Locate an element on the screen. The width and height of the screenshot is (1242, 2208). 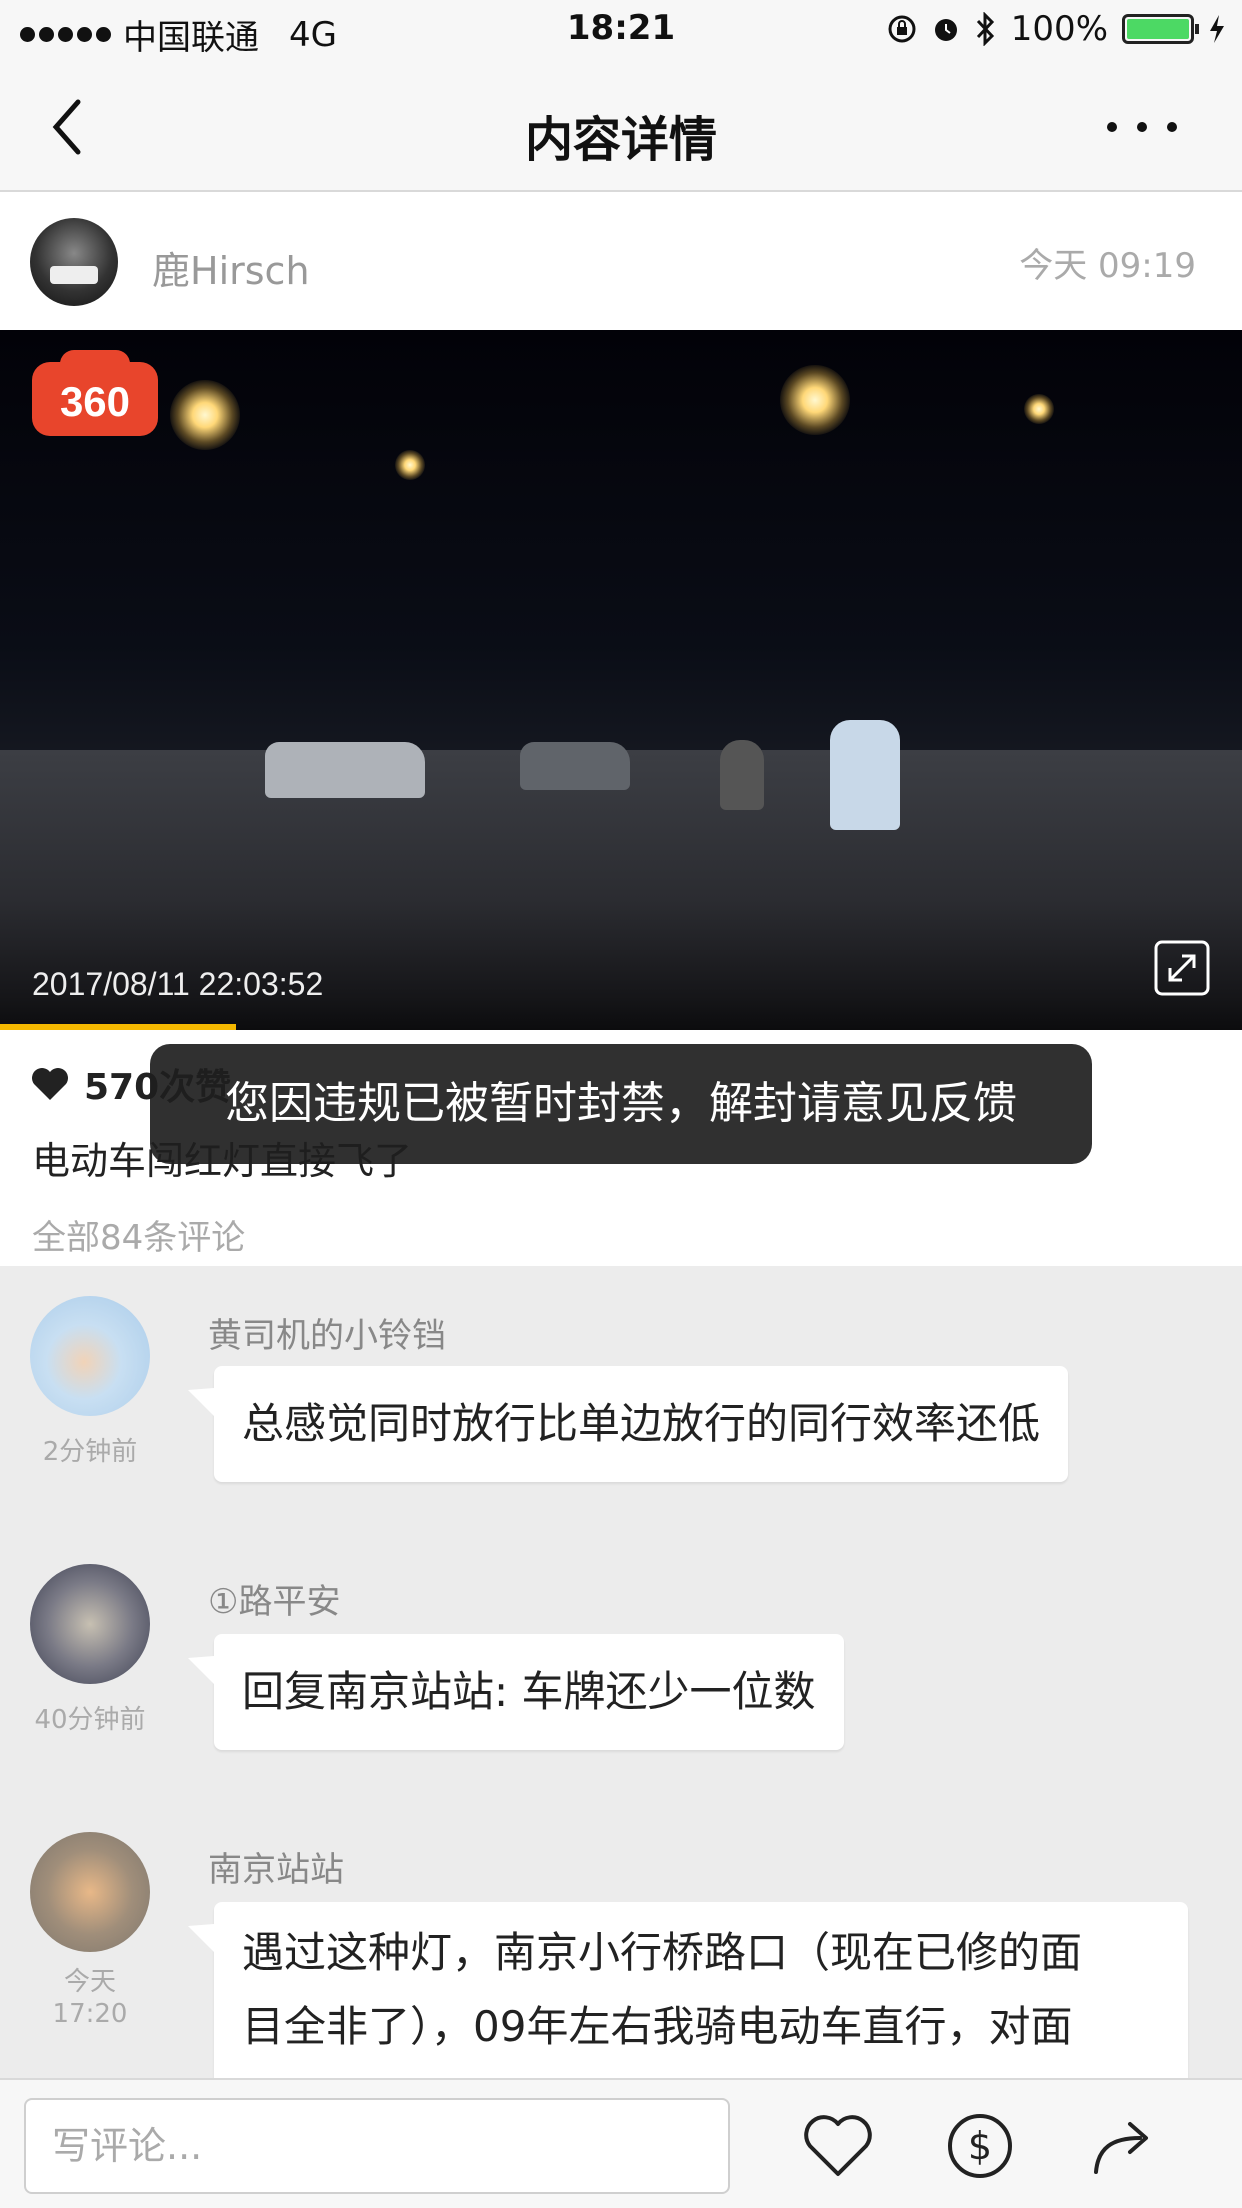
reward-dollar-icon: $ is located at coordinates (980, 2146).